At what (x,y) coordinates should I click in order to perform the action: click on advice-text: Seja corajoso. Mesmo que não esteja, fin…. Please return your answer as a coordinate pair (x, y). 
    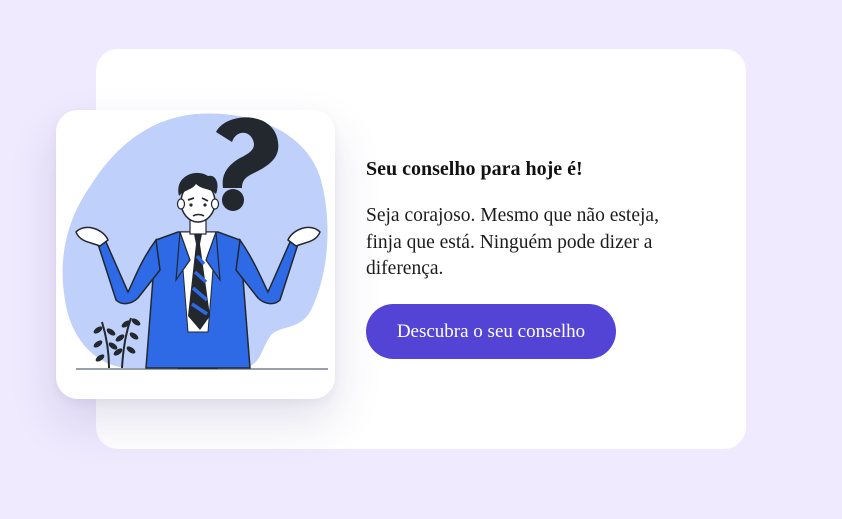
    Looking at the image, I should click on (512, 242).